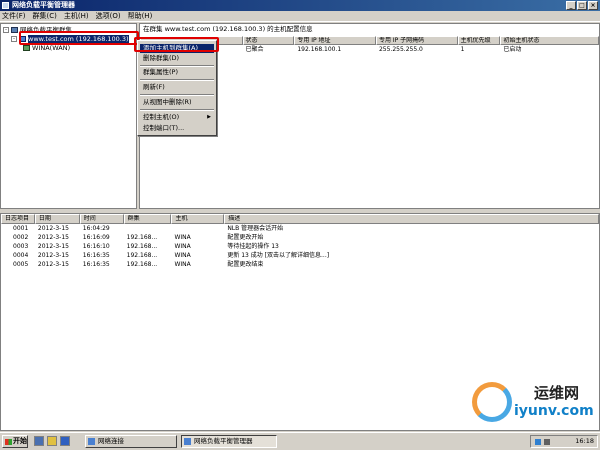 This screenshot has height=450, width=600. I want to click on col-time: 时间, so click(101, 219).